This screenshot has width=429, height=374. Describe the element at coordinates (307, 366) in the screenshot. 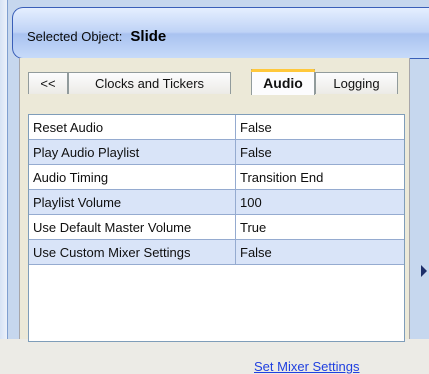

I see `set-mixer-settings-link: Set Mixer Settings` at that location.